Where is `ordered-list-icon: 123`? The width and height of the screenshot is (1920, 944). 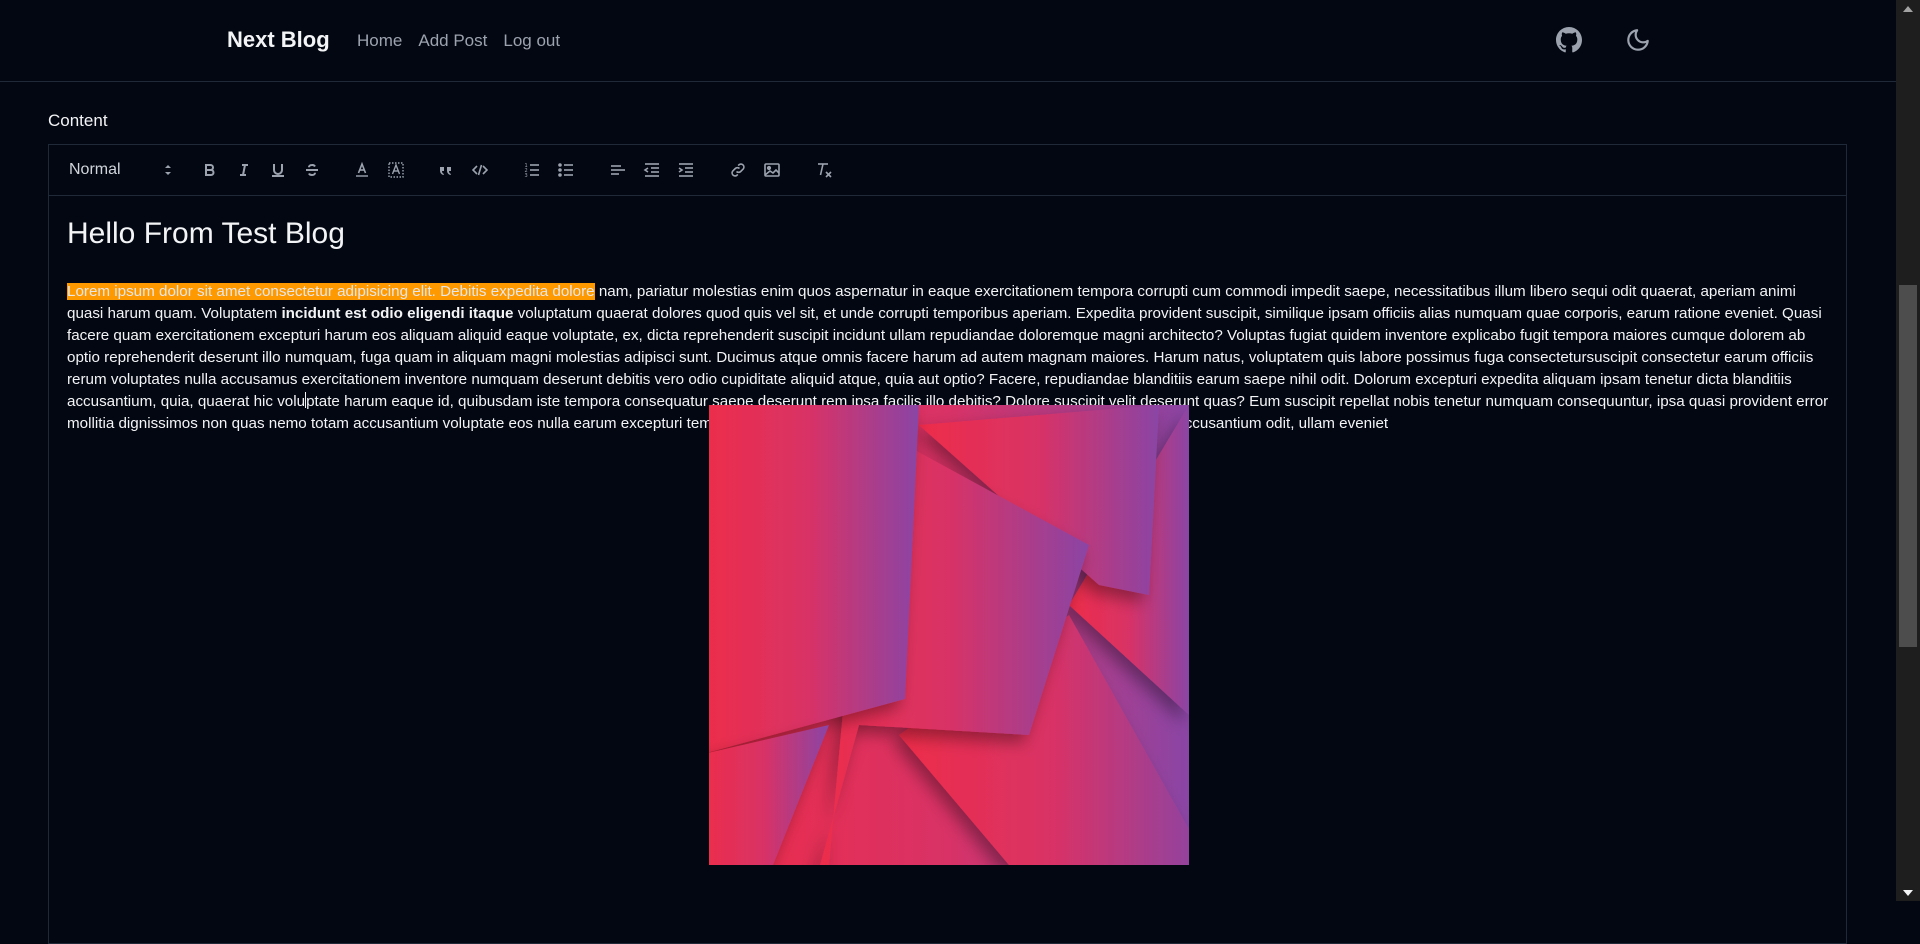
ordered-list-icon: 123 is located at coordinates (532, 170).